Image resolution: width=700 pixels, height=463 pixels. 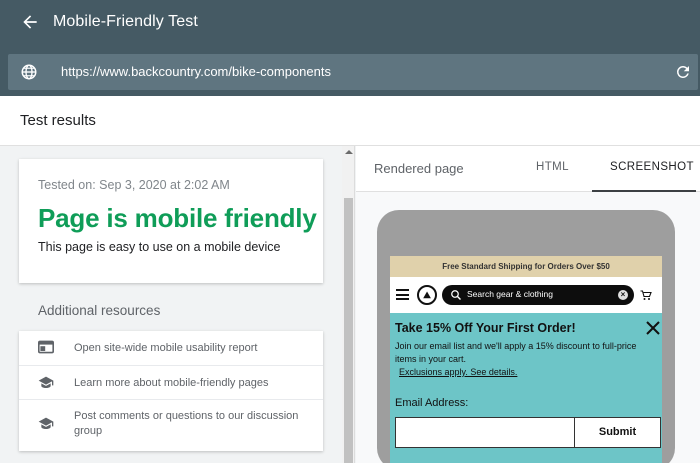 What do you see at coordinates (29, 72) in the screenshot?
I see `globe-icon` at bounding box center [29, 72].